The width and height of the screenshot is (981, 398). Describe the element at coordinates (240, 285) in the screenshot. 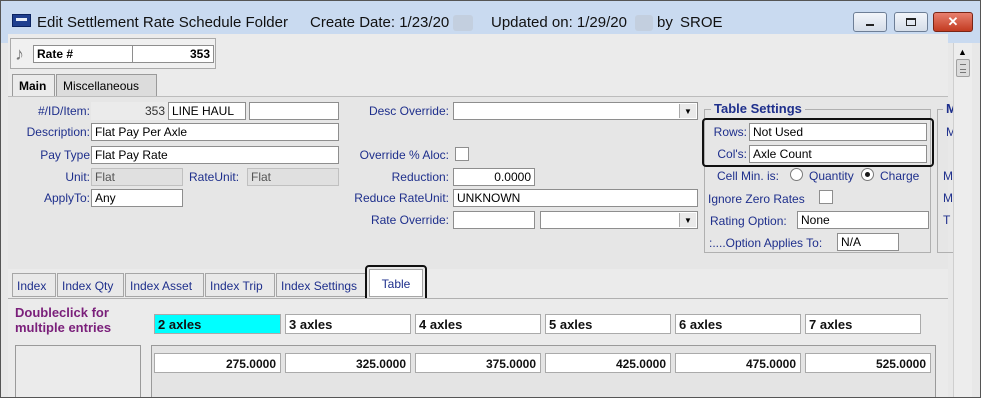

I see `subtab-index-trip: Index Trip` at that location.